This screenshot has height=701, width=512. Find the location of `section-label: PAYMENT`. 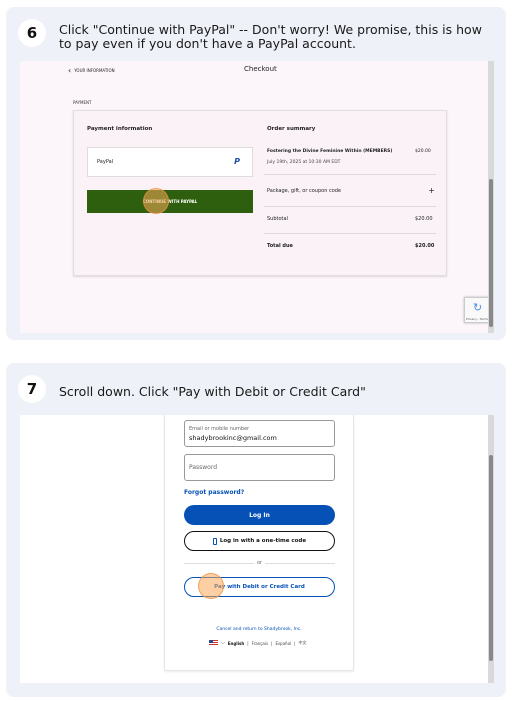

section-label: PAYMENT is located at coordinates (82, 102).